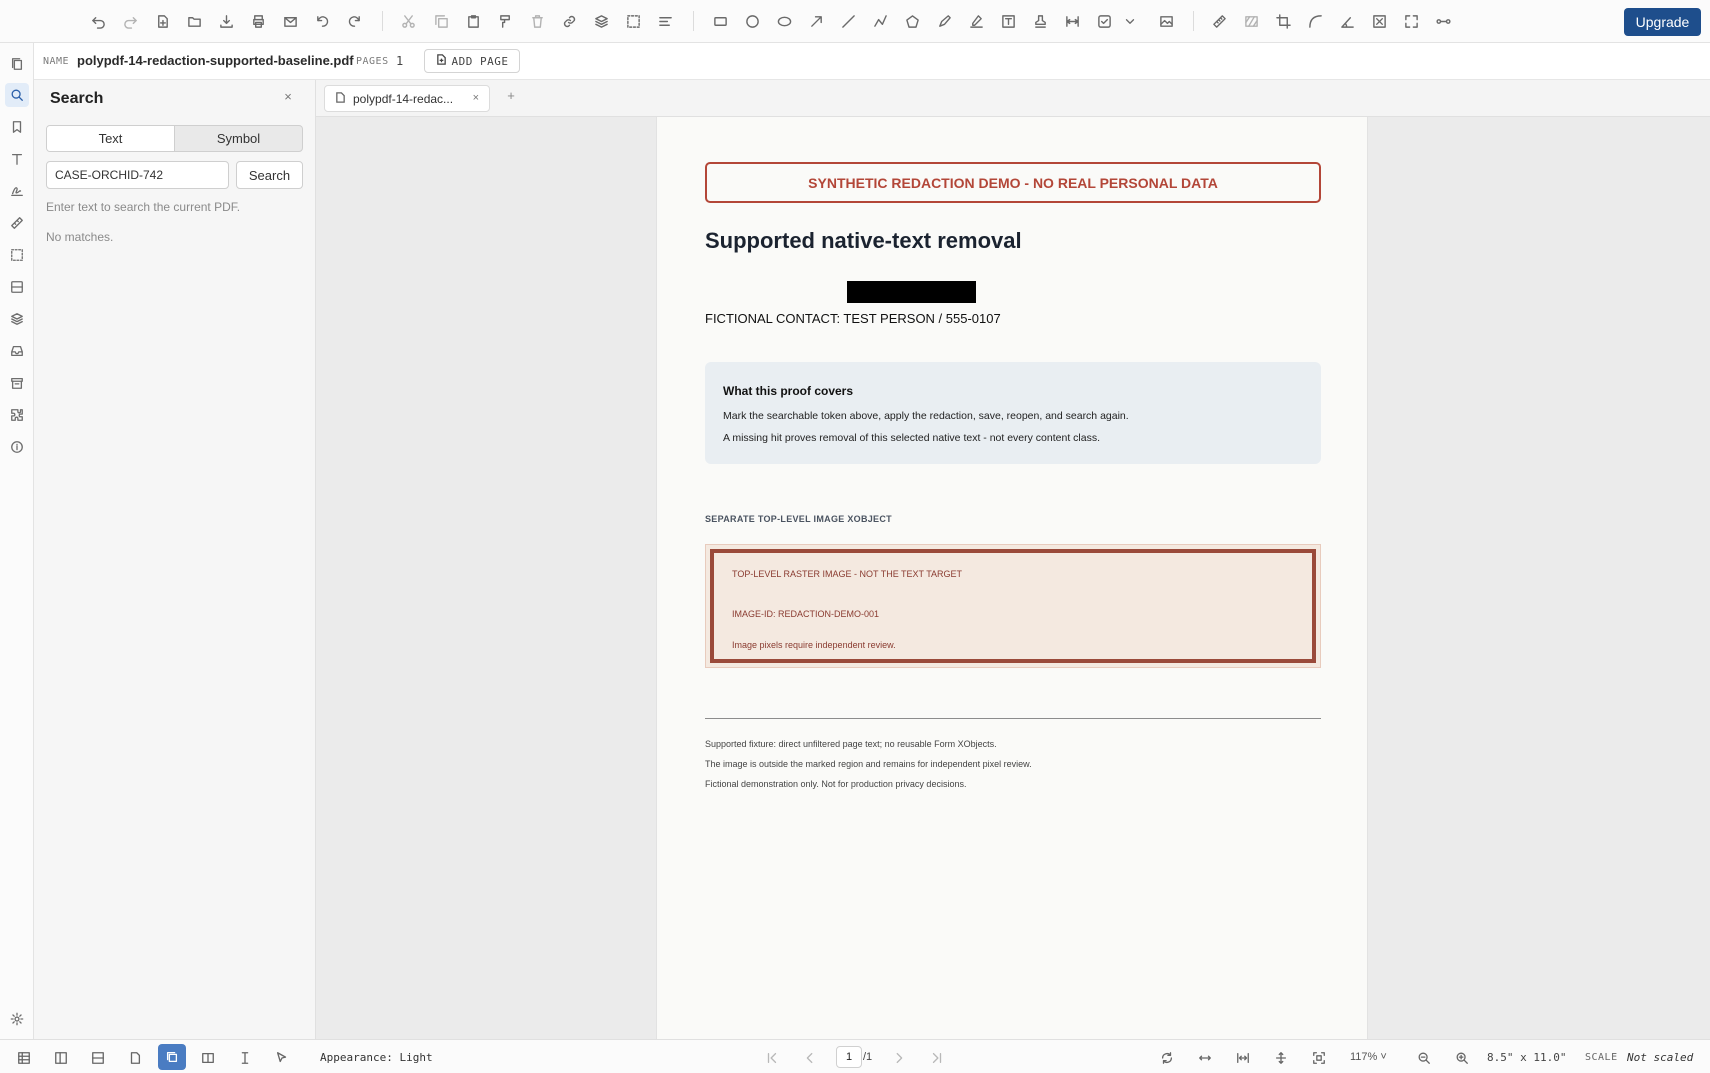  I want to click on ruler-icon, so click(1219, 21).